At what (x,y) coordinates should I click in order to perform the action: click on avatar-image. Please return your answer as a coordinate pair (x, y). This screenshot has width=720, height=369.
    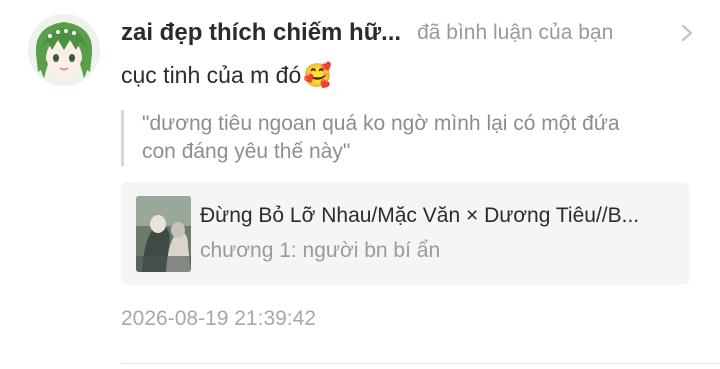
    Looking at the image, I should click on (64, 50).